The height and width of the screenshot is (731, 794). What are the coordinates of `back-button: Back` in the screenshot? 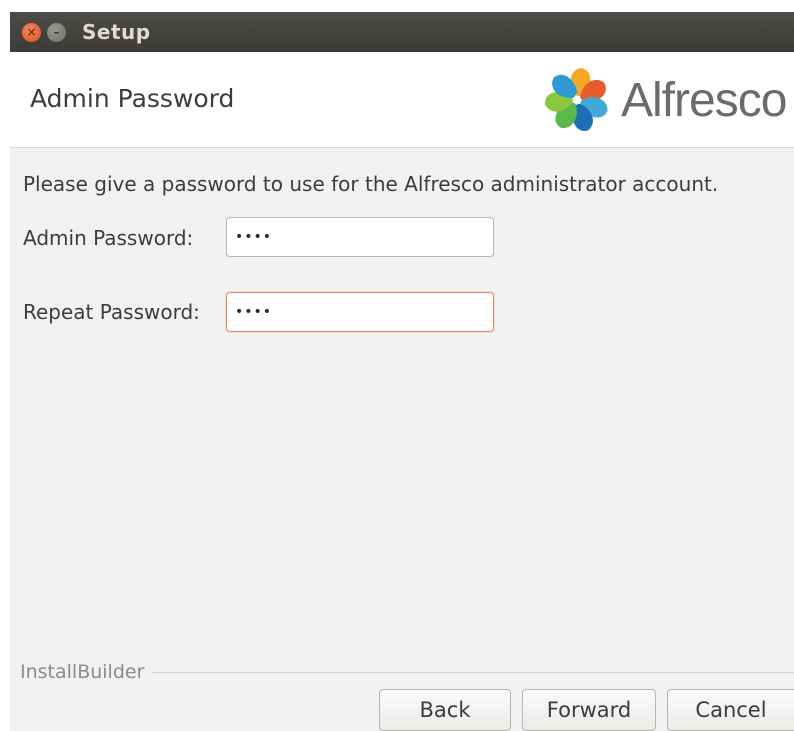 It's located at (445, 710).